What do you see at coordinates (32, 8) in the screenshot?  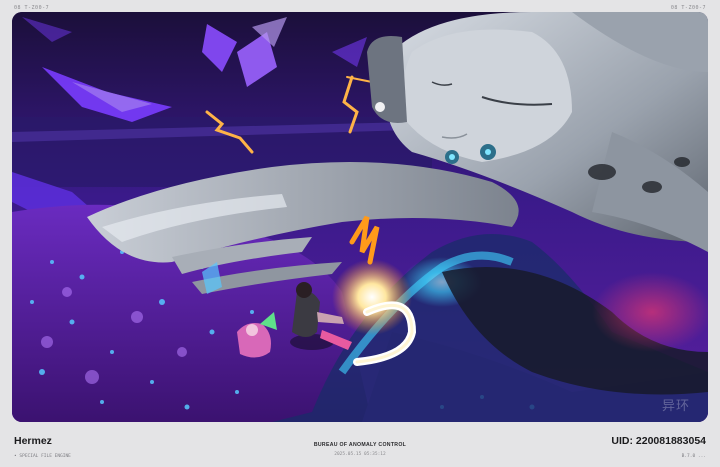 I see `corner-mark-top-left: 08 T-Z00-7` at bounding box center [32, 8].